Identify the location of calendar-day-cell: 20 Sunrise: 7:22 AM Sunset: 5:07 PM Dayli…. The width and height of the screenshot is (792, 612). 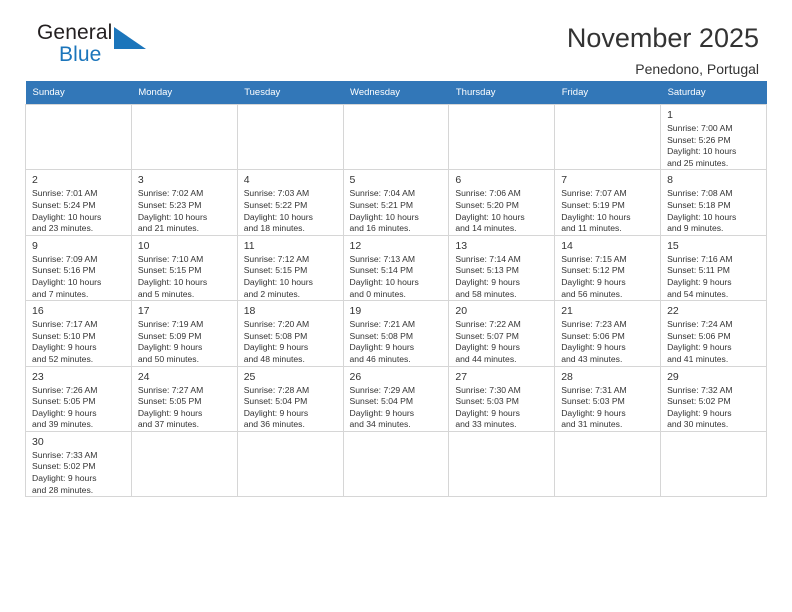
(502, 333).